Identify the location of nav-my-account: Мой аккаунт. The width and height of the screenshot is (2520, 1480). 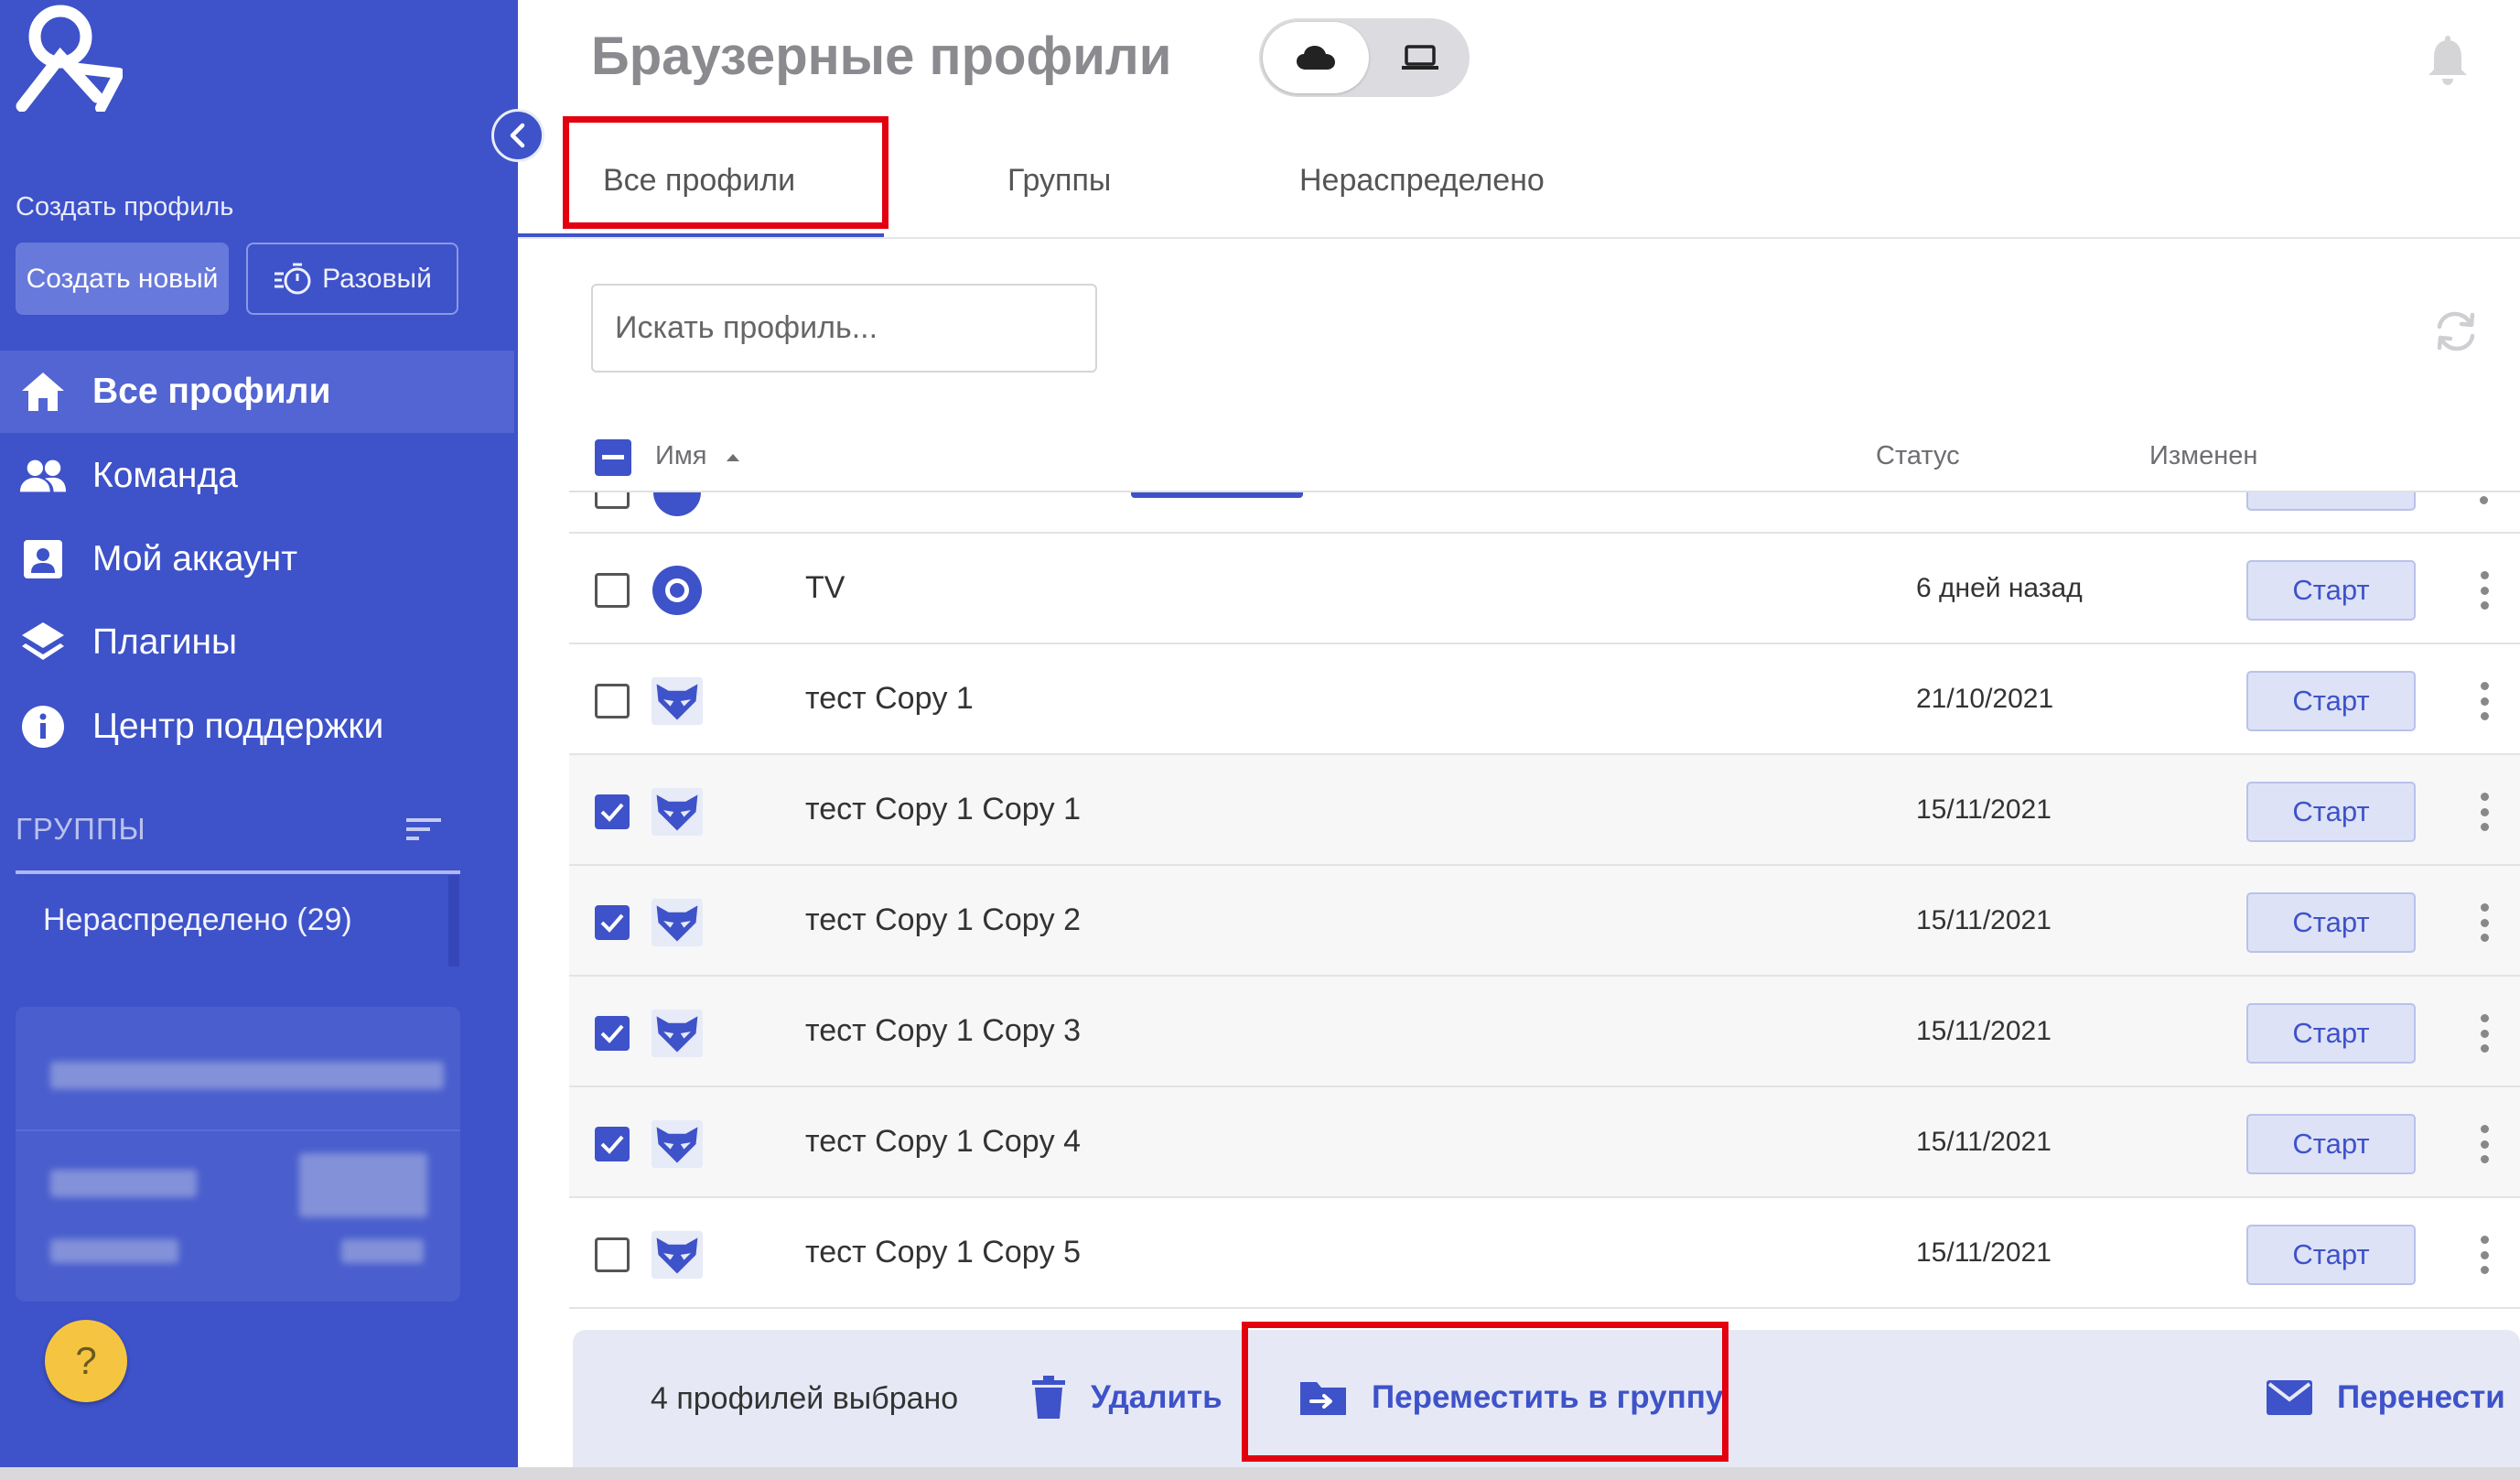
(257, 559).